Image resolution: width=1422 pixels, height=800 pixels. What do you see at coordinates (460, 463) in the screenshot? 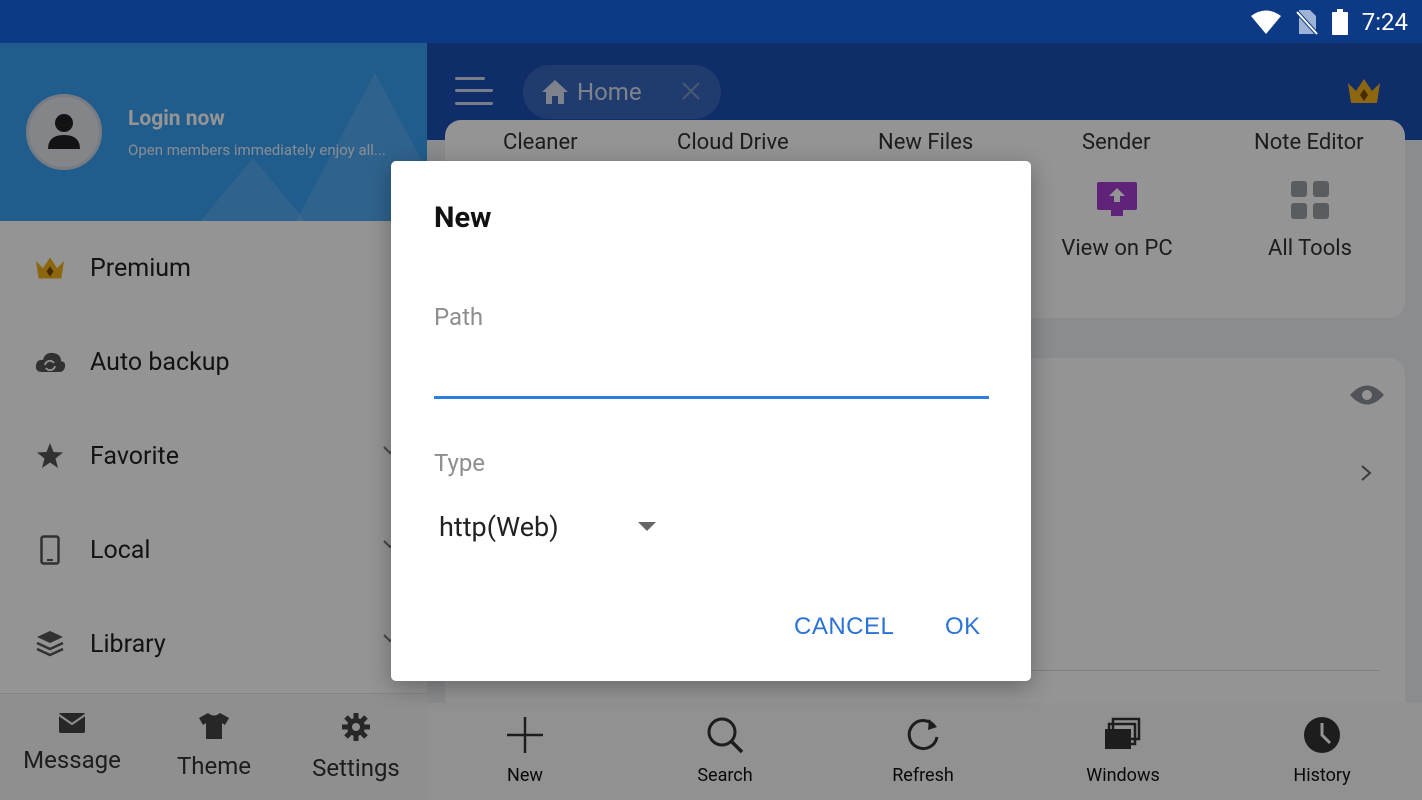
I see `type-label: Type` at bounding box center [460, 463].